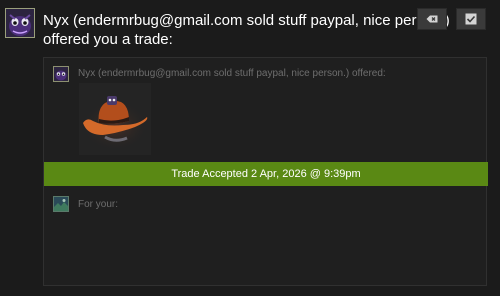  I want to click on offerer-avatar, so click(61, 74).